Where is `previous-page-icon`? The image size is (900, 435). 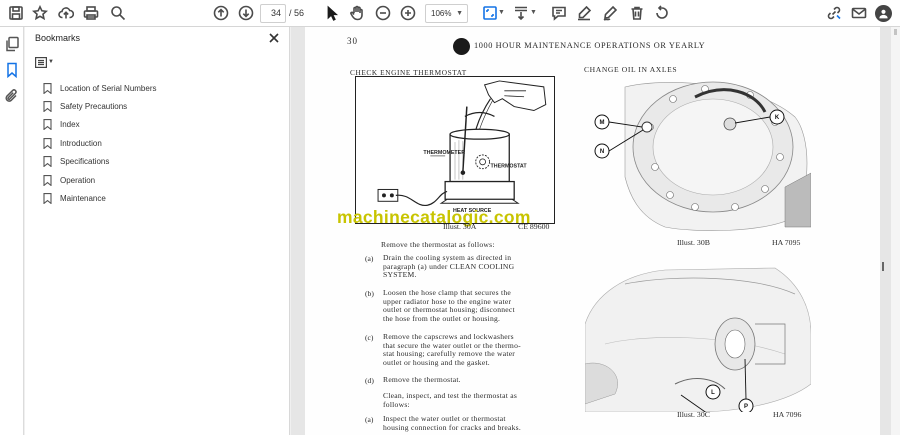 previous-page-icon is located at coordinates (221, 13).